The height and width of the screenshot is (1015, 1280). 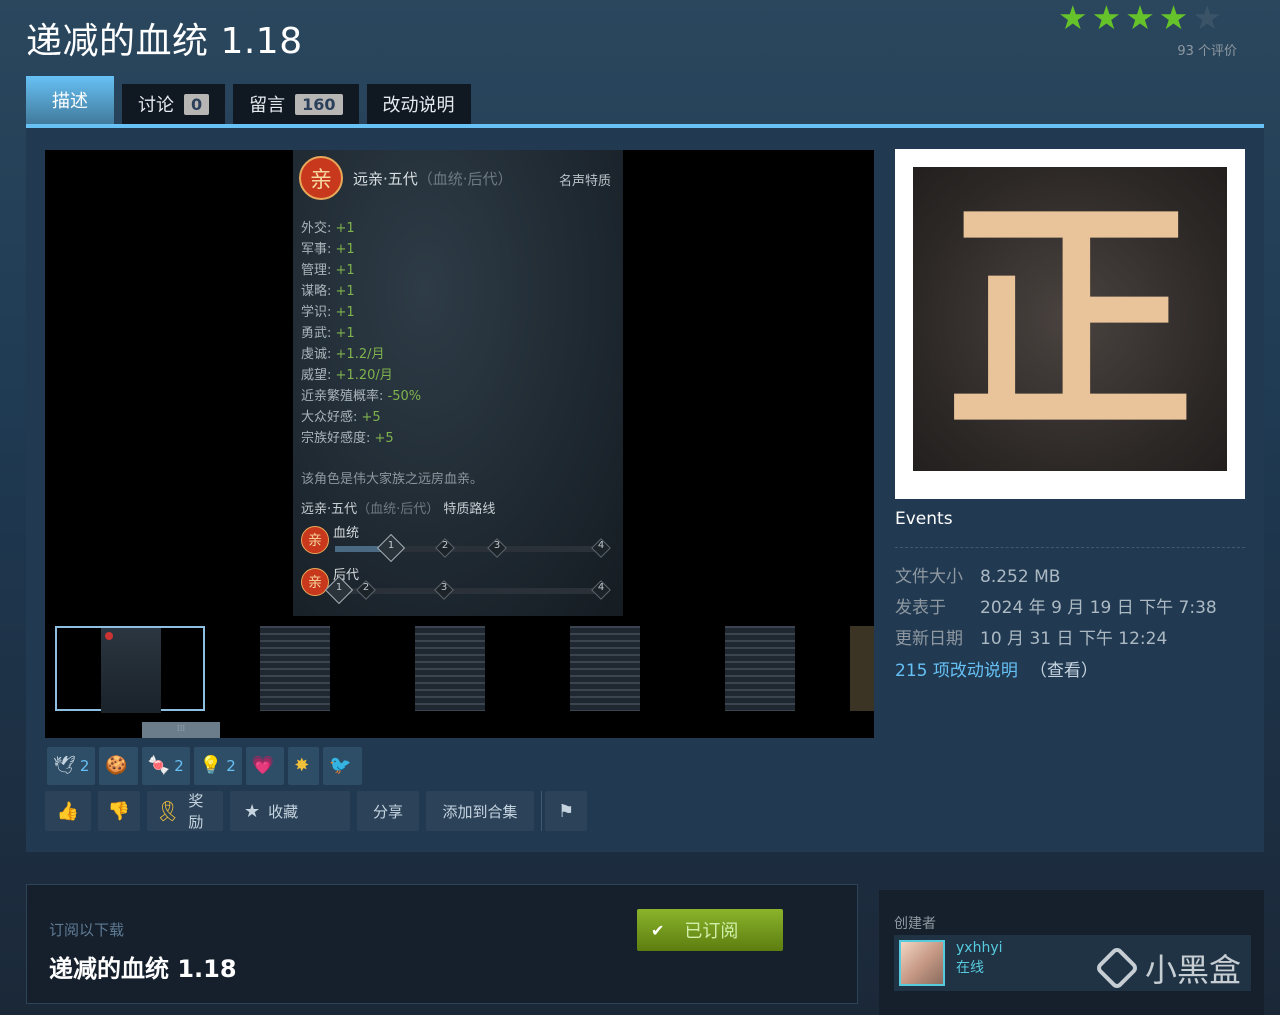 I want to click on track-node-number: 3, so click(x=497, y=545).